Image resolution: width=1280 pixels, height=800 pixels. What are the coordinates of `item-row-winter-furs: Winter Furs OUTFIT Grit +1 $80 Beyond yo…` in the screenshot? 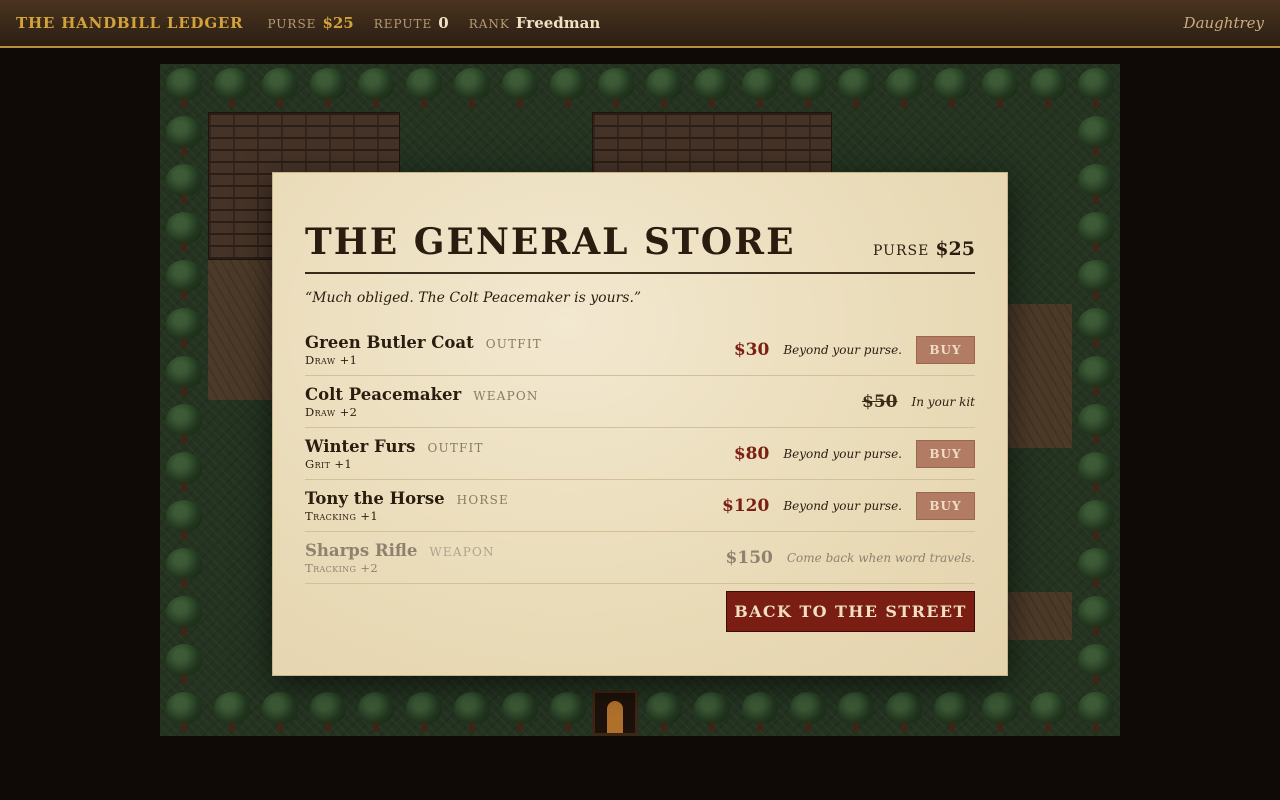 It's located at (640, 454).